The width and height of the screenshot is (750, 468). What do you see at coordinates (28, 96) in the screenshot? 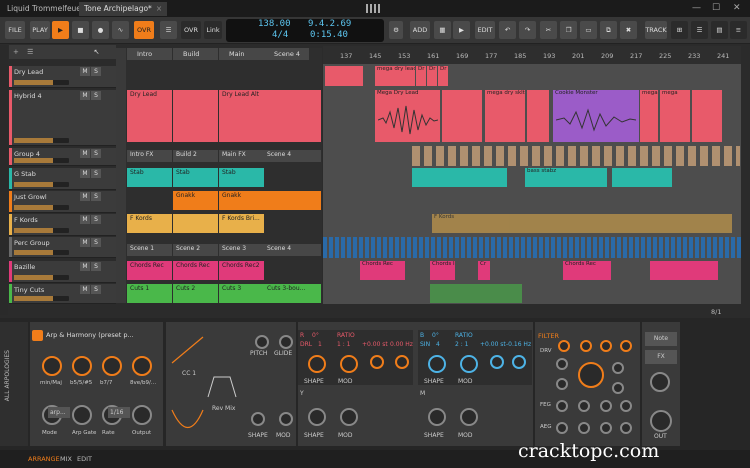
I see `track-name: Hybrid 4` at bounding box center [28, 96].